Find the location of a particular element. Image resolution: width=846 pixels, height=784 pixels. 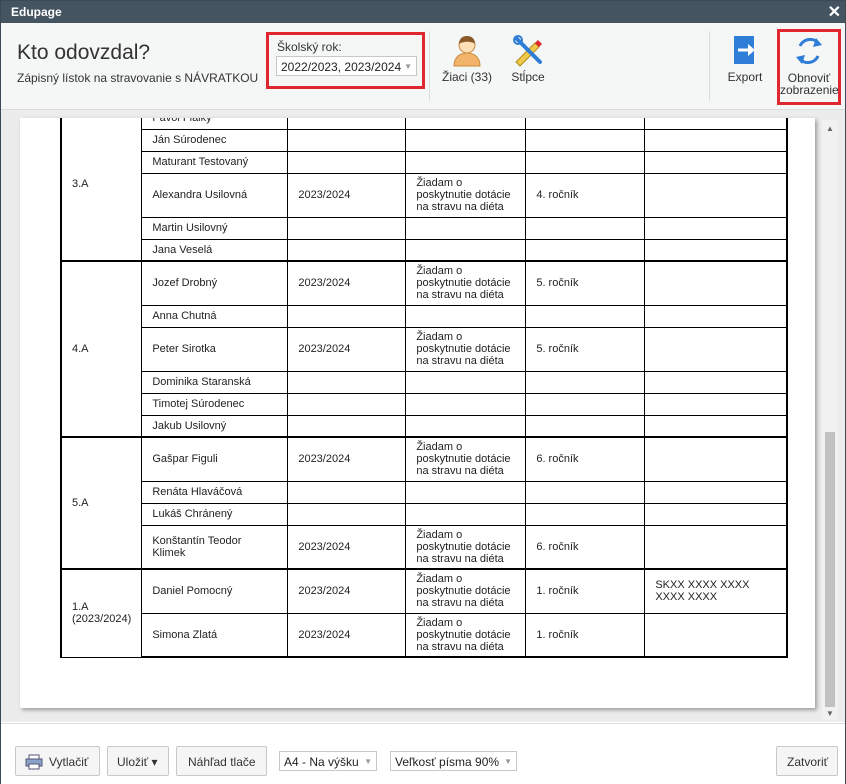

font-size-select: Veľkosť písma 90% ▼ is located at coordinates (453, 761).